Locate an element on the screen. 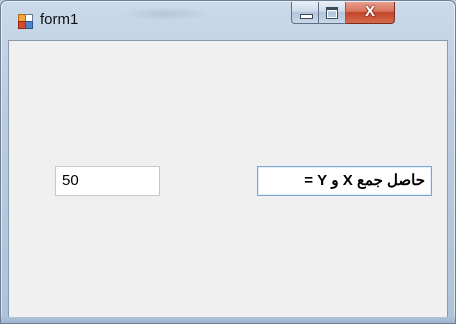 Image resolution: width=456 pixels, height=324 pixels. title-bar-blur is located at coordinates (166, 14).